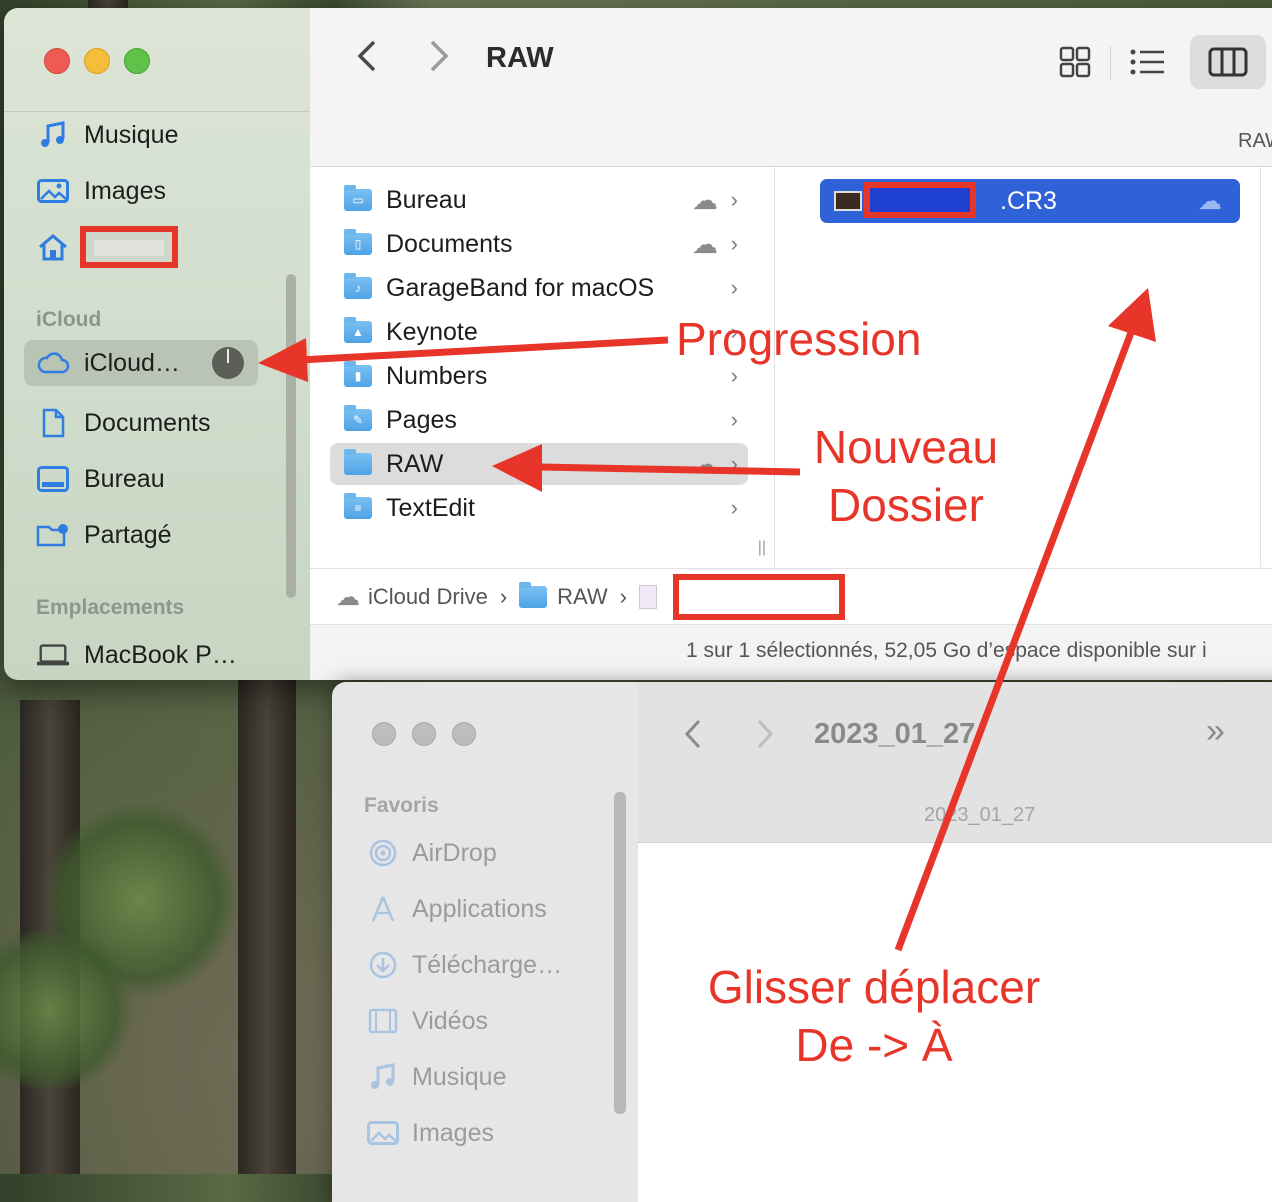 This screenshot has height=1202, width=1272. I want to click on sidebar-item-partage: Partagé, so click(141, 535).